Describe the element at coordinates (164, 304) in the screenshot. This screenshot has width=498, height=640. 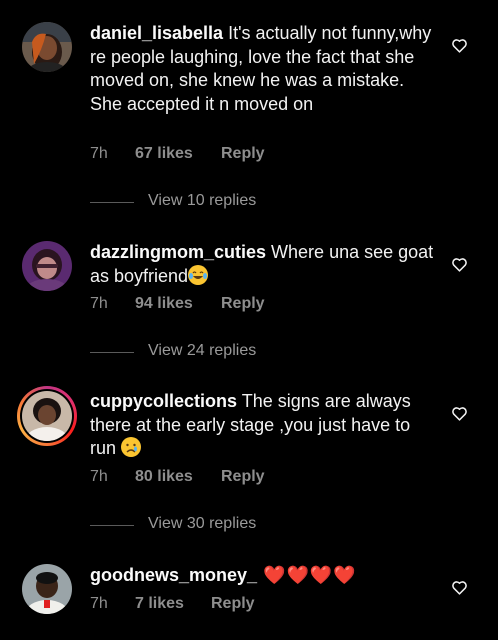
I see `comment-likes: 94 likes` at that location.